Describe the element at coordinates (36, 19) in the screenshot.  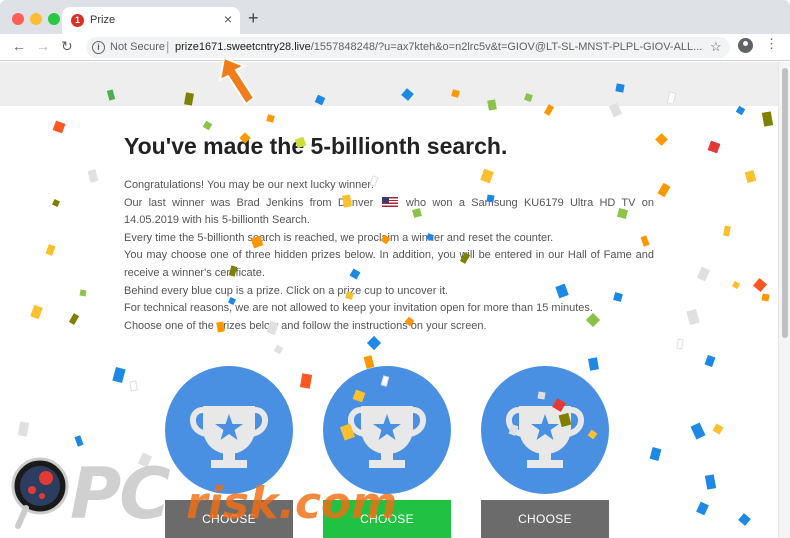
I see `minimize-window-button` at that location.